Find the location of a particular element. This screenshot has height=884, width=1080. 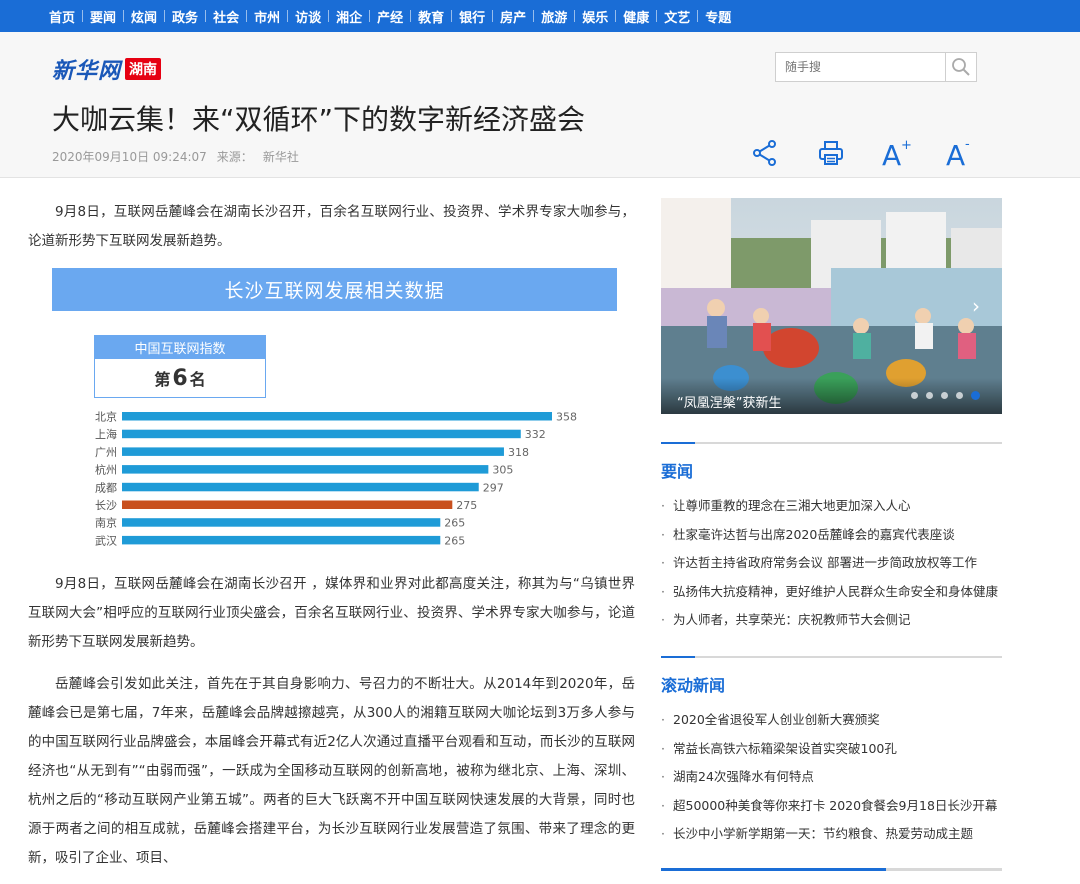

nav-link: 社会 is located at coordinates (226, 16).